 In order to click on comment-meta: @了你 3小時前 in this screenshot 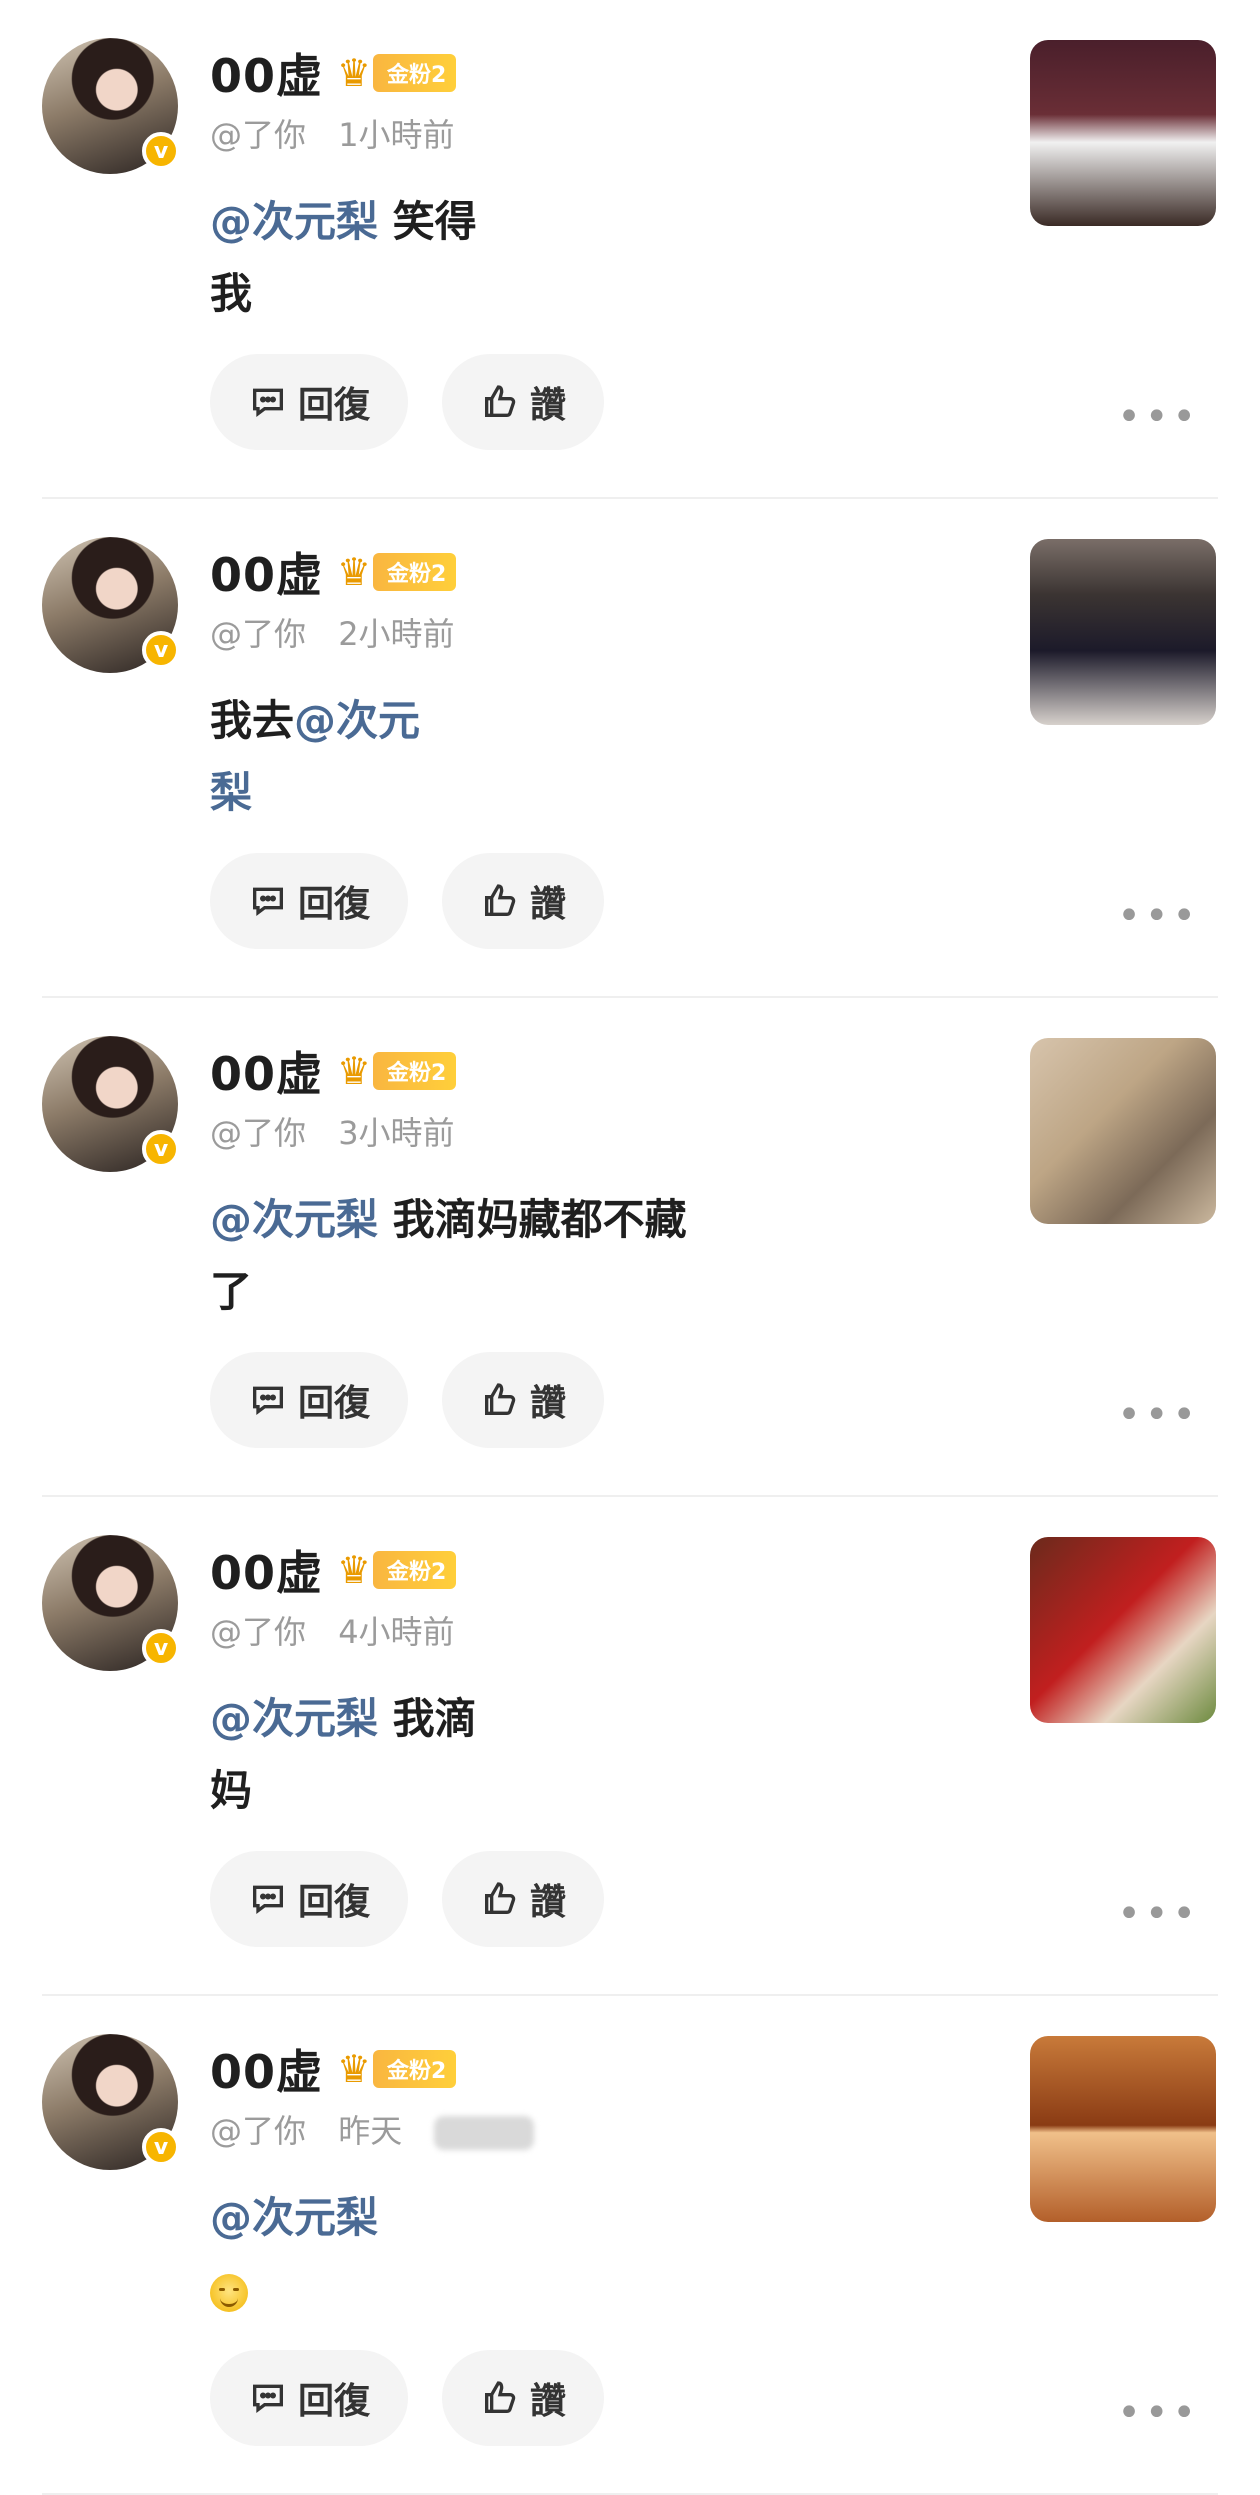, I will do `click(343, 1131)`.